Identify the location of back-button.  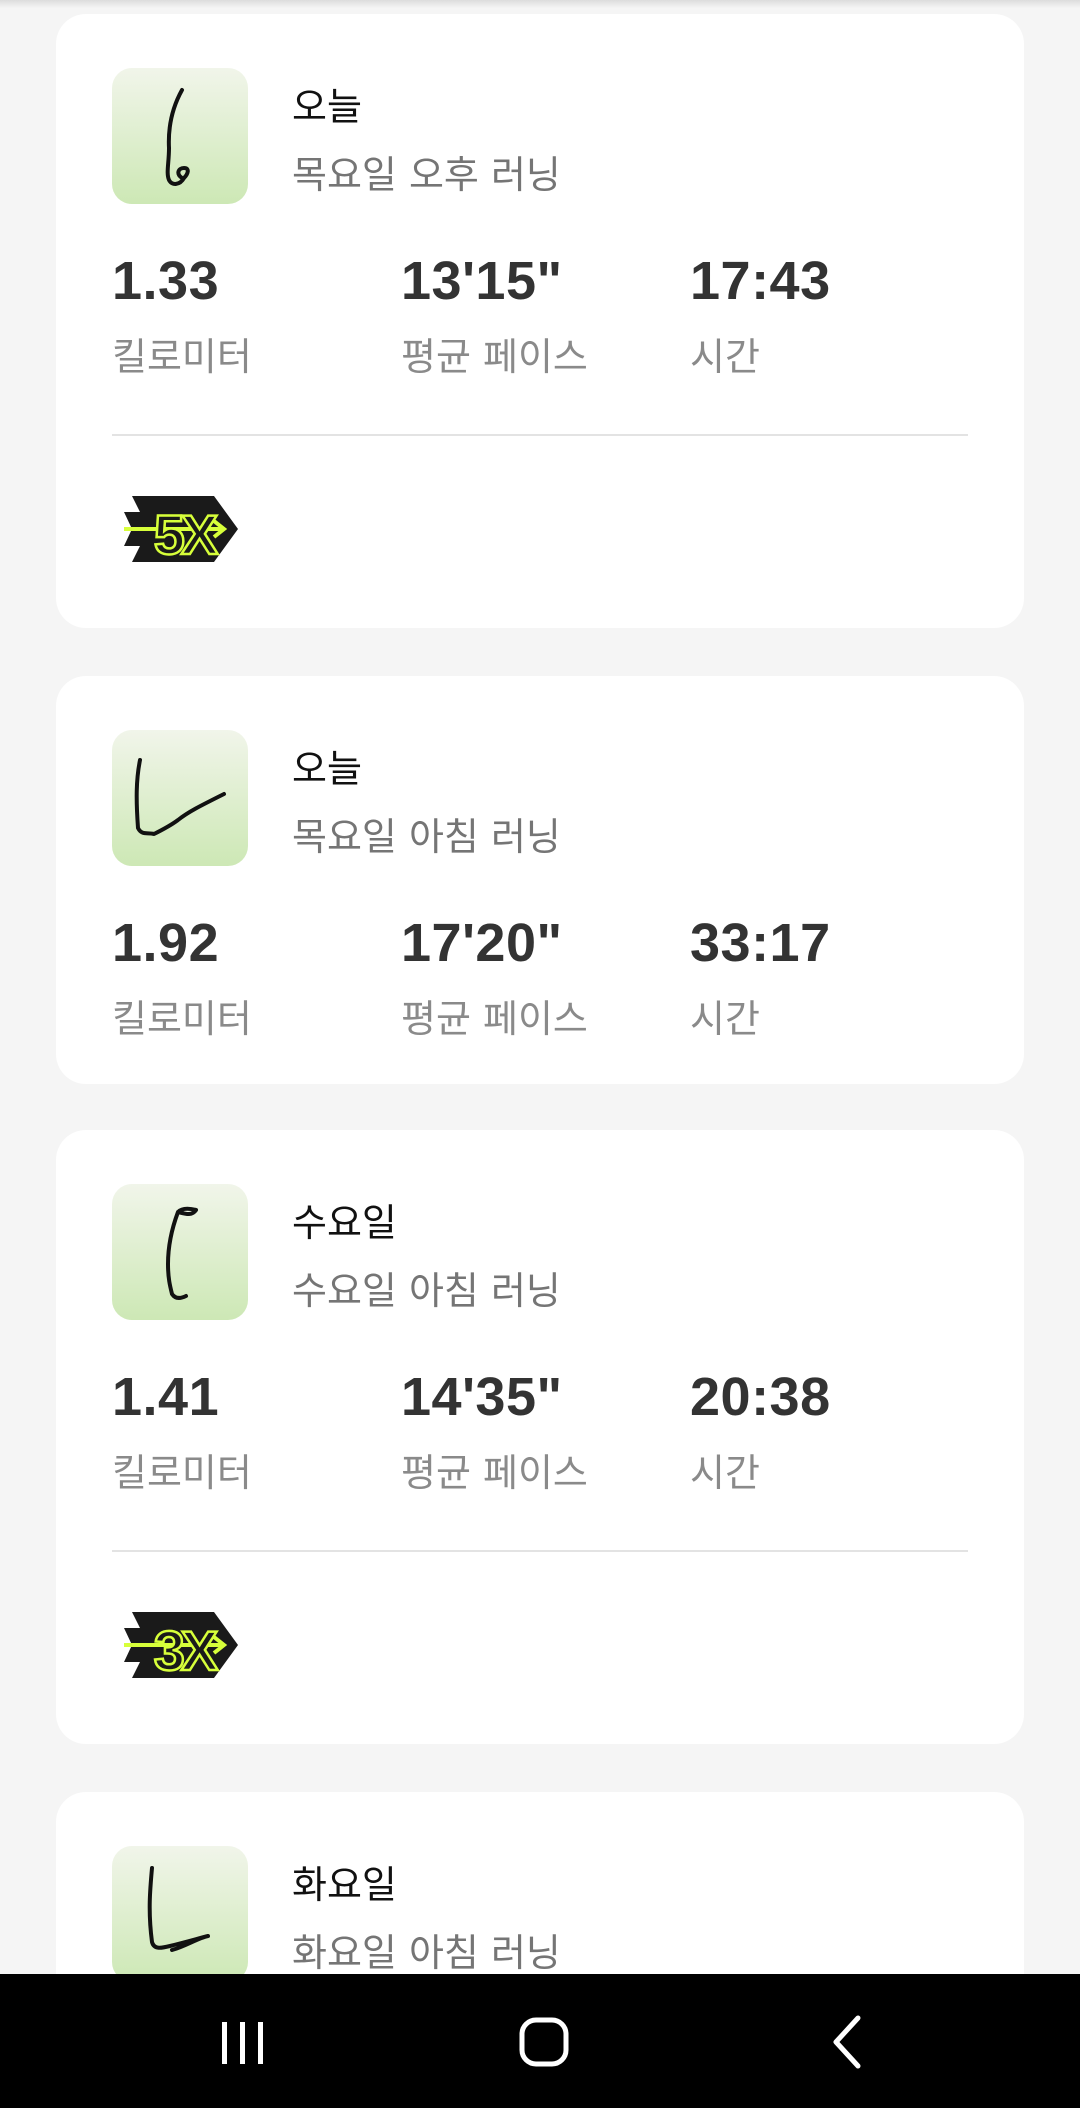
(846, 2041).